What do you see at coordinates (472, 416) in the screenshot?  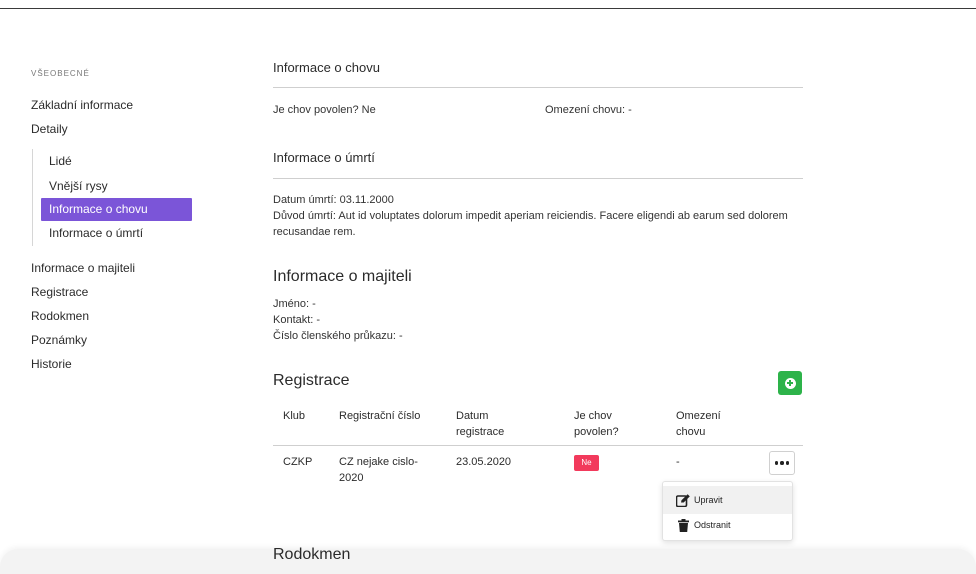 I see `col-header-date: Datum` at bounding box center [472, 416].